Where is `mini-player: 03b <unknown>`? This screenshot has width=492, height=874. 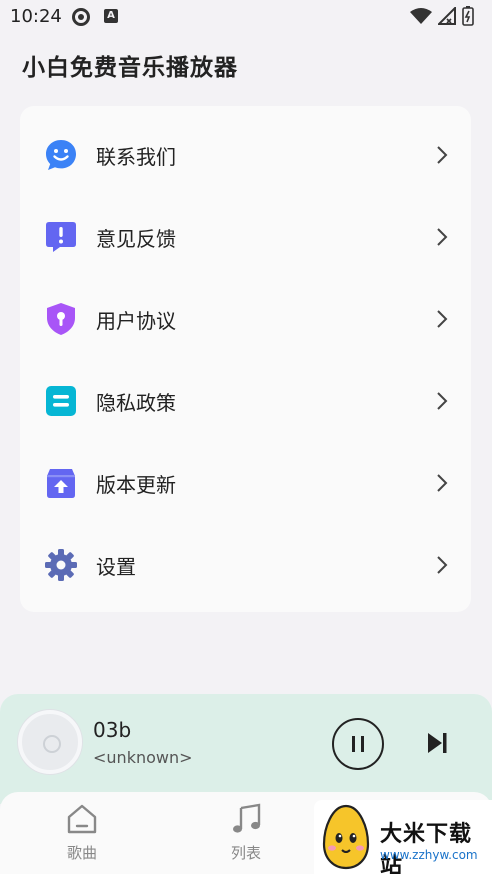 mini-player: 03b <unknown> is located at coordinates (246, 749).